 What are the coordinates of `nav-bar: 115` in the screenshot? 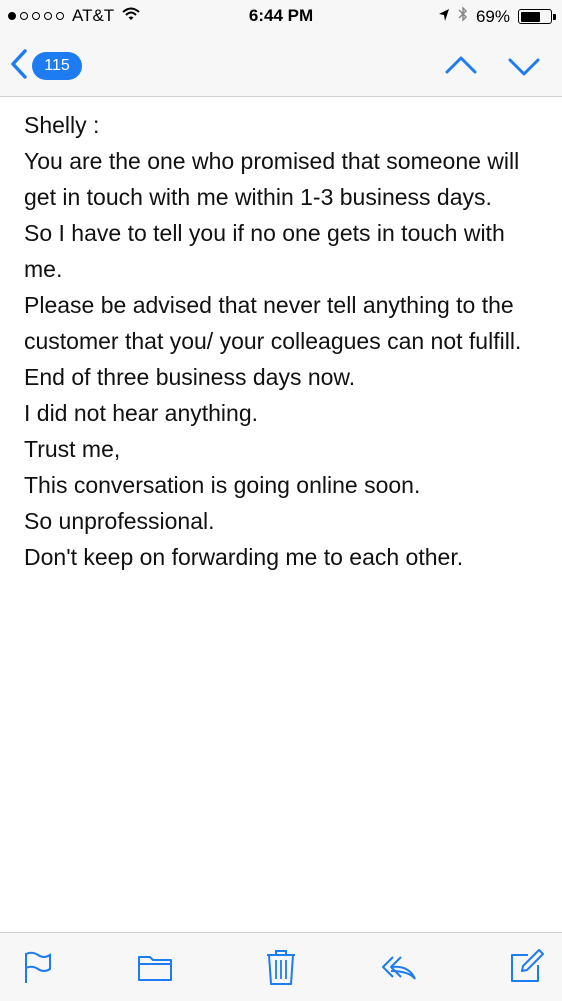 It's located at (281, 66).